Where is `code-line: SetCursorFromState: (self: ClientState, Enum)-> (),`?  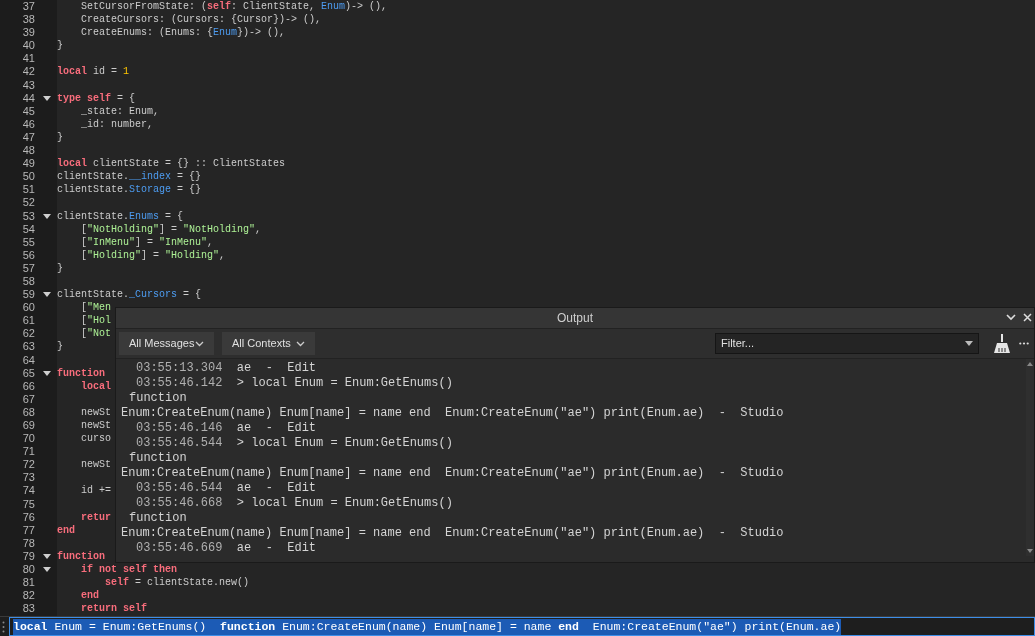
code-line: SetCursorFromState: (self: ClientState, Enum)-> (), is located at coordinates (234, 6).